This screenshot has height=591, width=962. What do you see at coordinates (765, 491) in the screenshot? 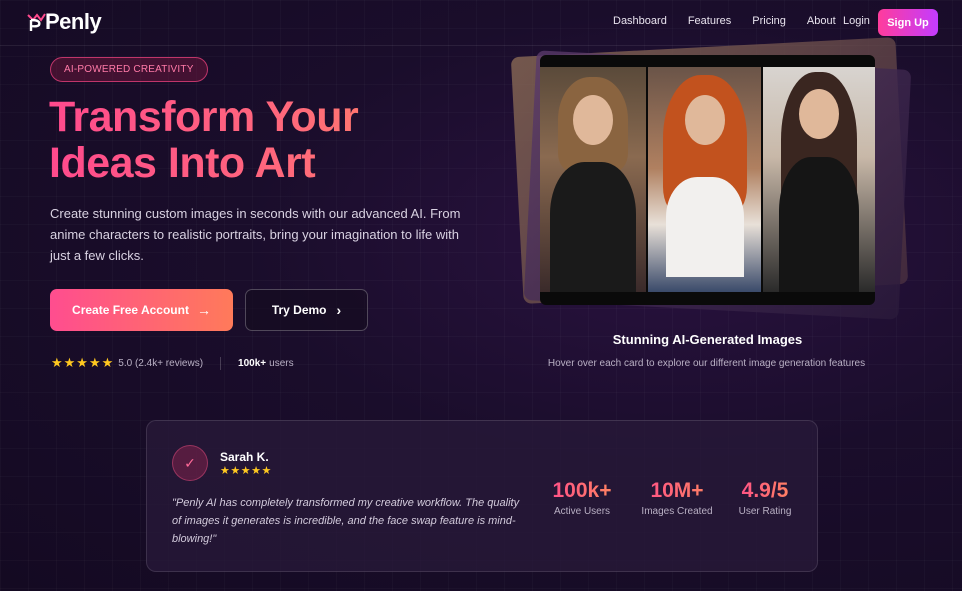
I see `stat-value: 4.9/5` at bounding box center [765, 491].